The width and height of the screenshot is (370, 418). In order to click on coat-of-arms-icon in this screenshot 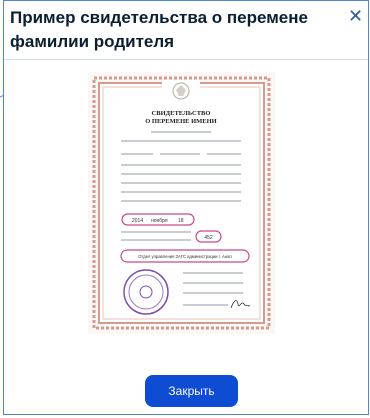, I will do `click(181, 91)`.